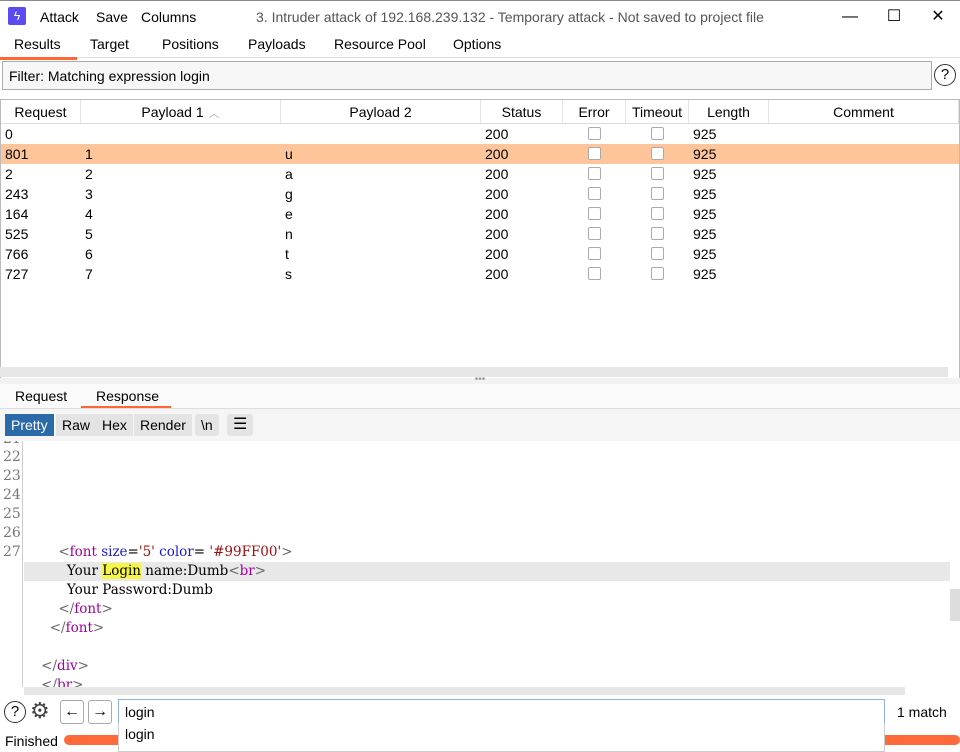  Describe the element at coordinates (480, 274) in the screenshot. I see `table-row: 727 7 s 200 925` at that location.